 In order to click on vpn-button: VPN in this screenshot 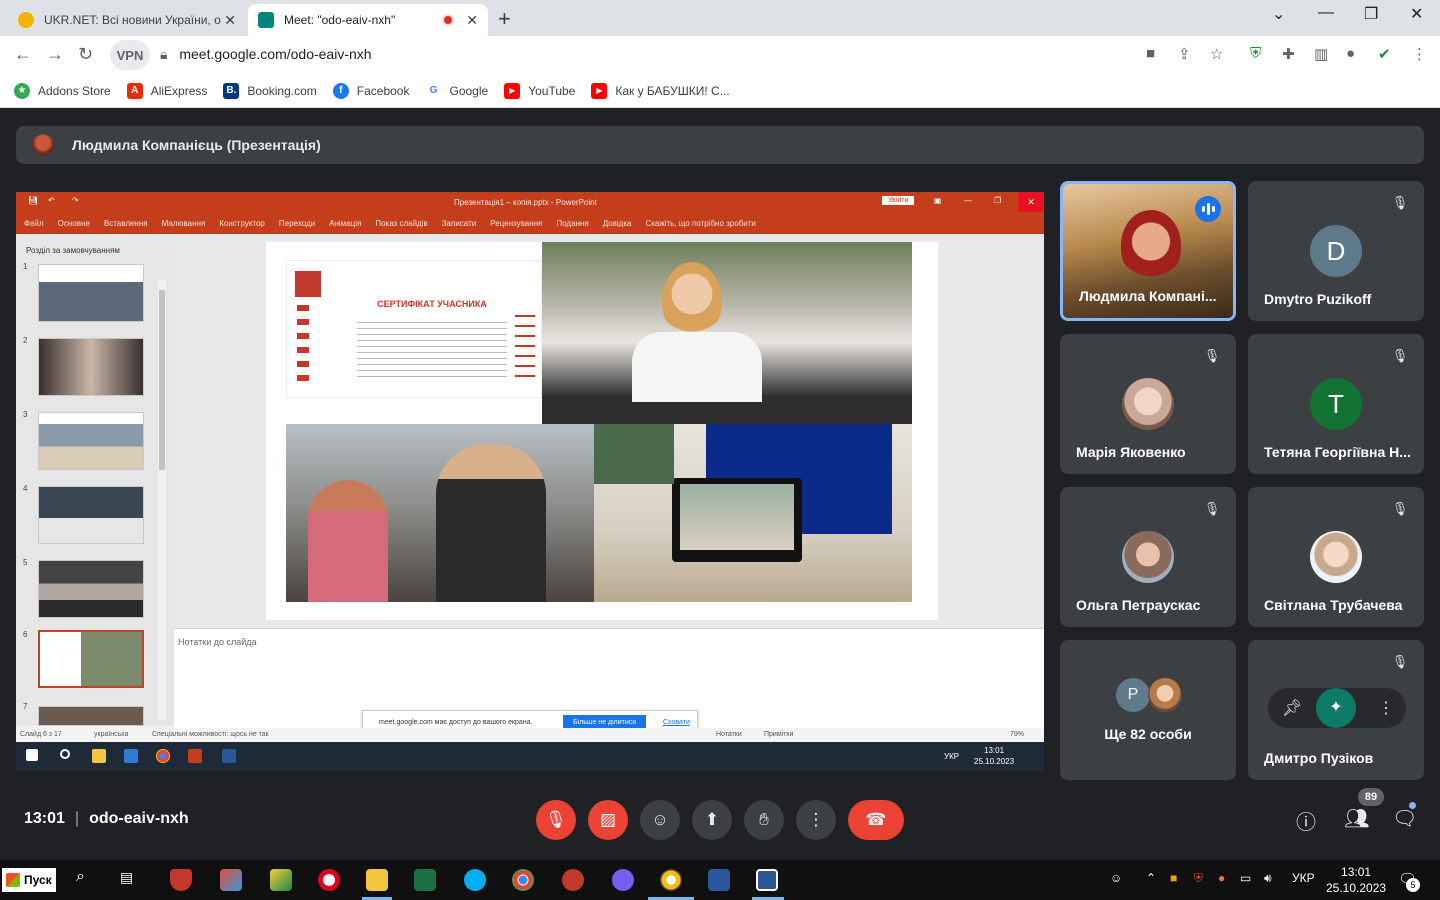, I will do `click(130, 55)`.